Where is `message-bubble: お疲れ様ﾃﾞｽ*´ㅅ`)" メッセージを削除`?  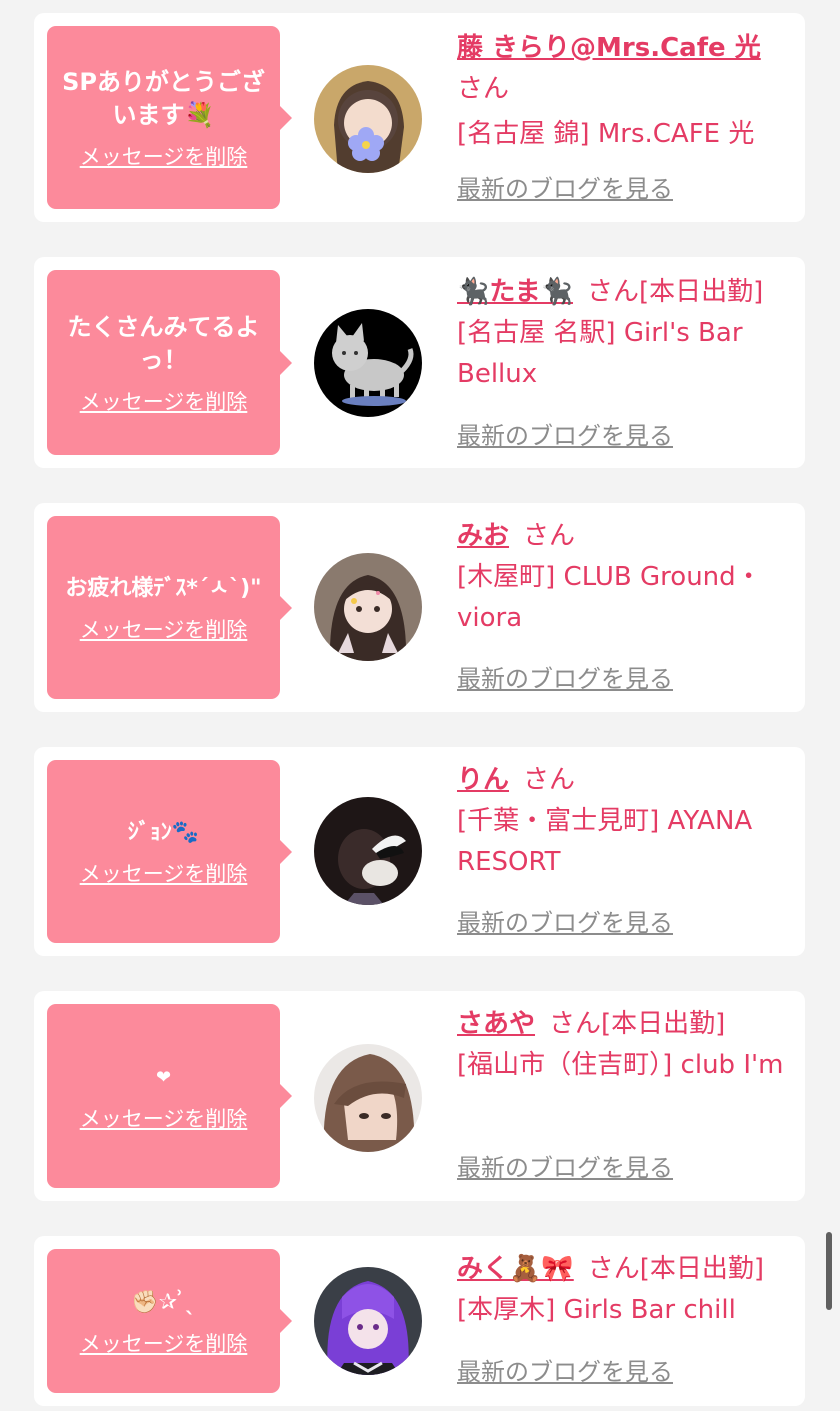
message-bubble: お疲れ様ﾃﾞｽ*´ㅅ`)" メッセージを削除 is located at coordinates (169, 607).